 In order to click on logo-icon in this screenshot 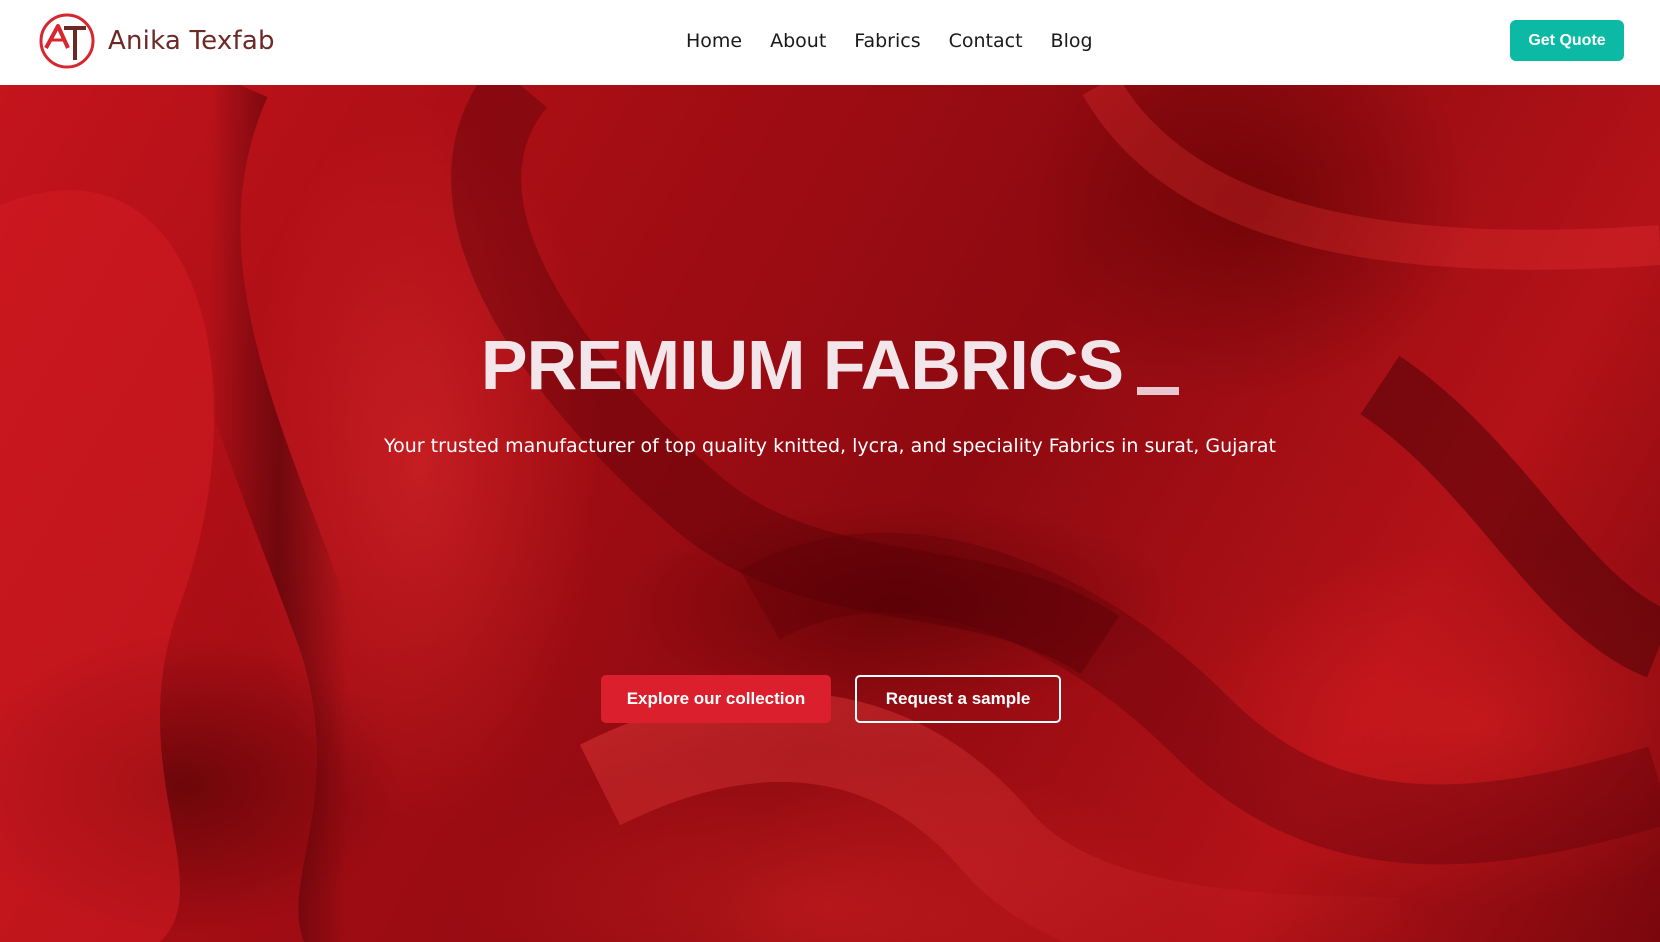, I will do `click(67, 41)`.